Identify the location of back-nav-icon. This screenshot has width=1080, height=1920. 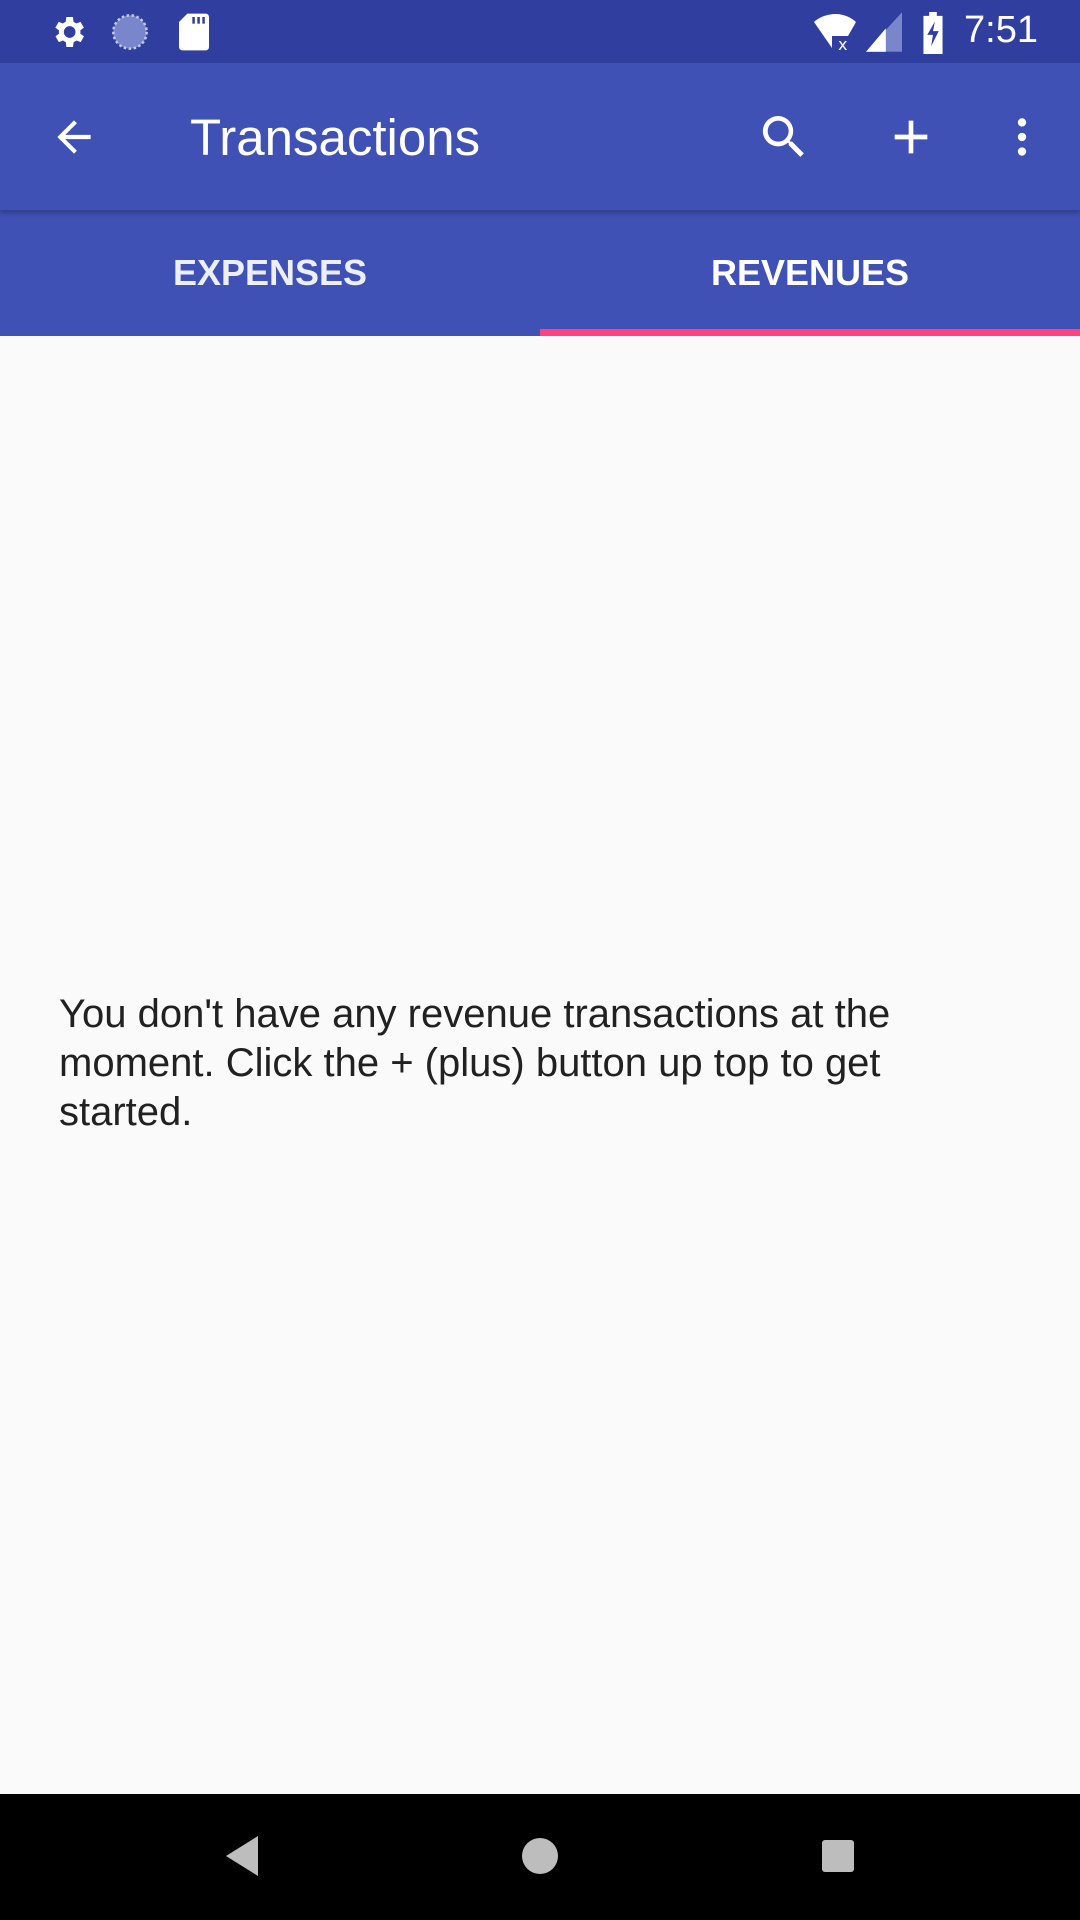
(242, 1856).